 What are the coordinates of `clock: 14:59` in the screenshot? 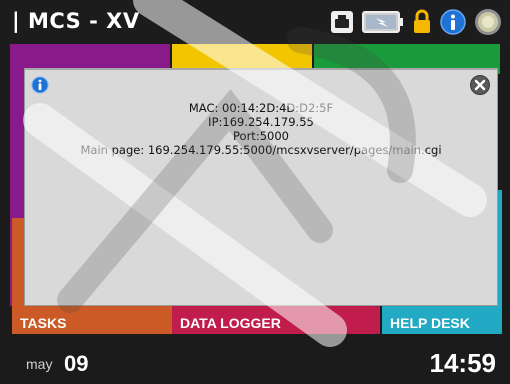 It's located at (463, 363).